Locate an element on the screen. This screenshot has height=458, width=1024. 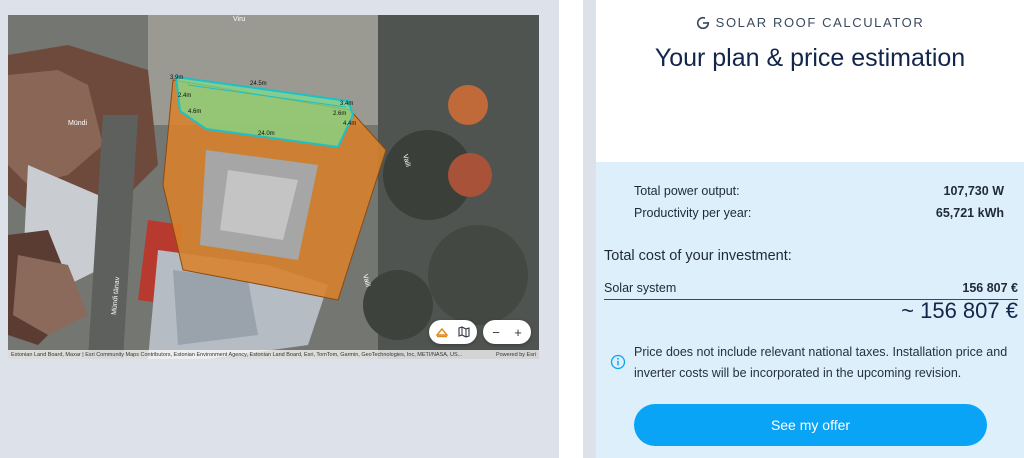
panel-divider is located at coordinates (571, 229).